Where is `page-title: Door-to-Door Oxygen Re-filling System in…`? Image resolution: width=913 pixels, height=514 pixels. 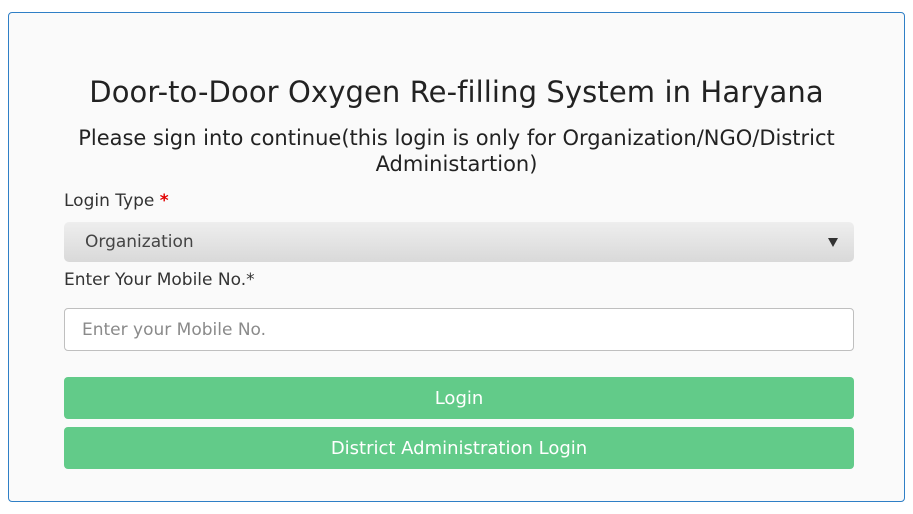
page-title: Door-to-Door Oxygen Re-filling System in… is located at coordinates (456, 92).